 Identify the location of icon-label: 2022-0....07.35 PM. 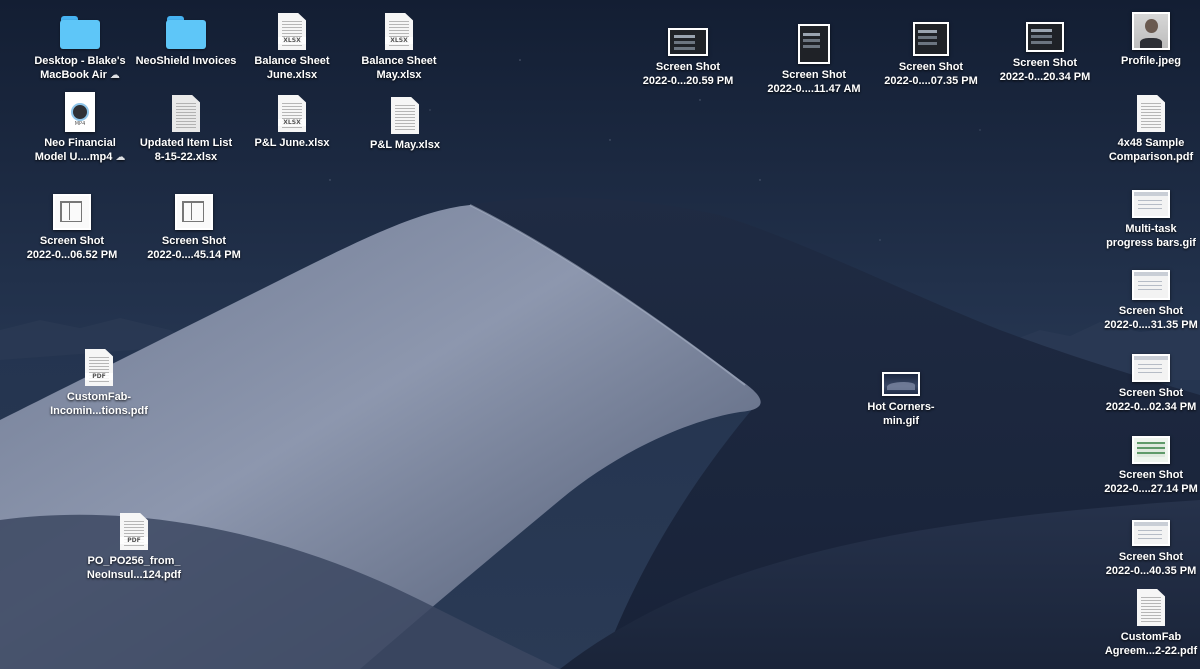
(931, 81).